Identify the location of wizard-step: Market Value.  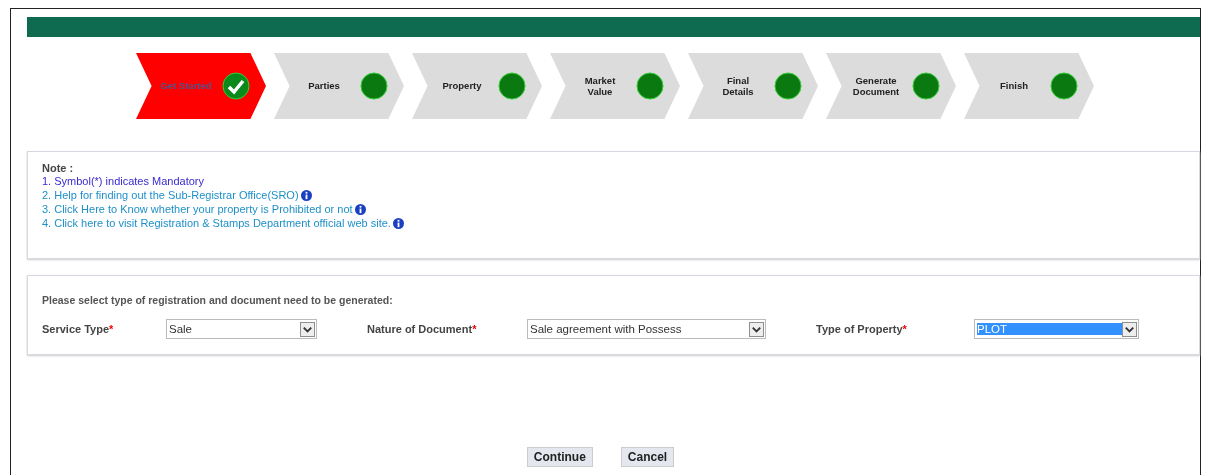
(615, 86).